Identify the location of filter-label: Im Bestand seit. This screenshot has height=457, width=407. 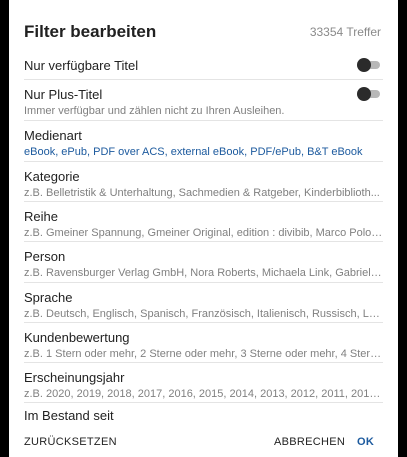
(69, 415).